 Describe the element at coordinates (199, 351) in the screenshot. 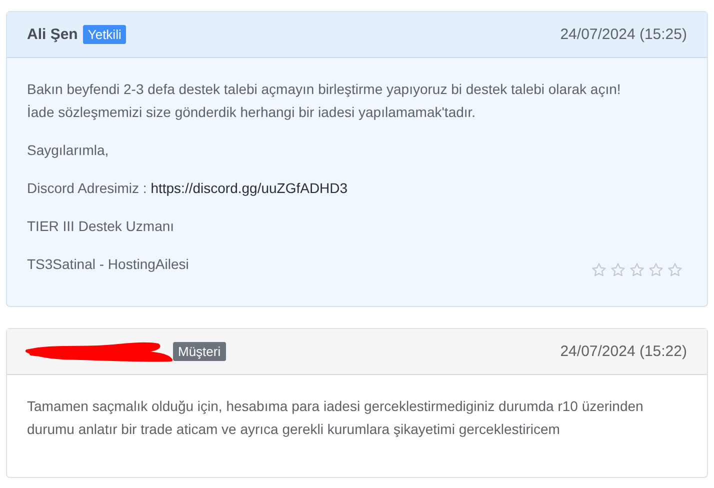

I see `role-badge: Müşteri` at that location.